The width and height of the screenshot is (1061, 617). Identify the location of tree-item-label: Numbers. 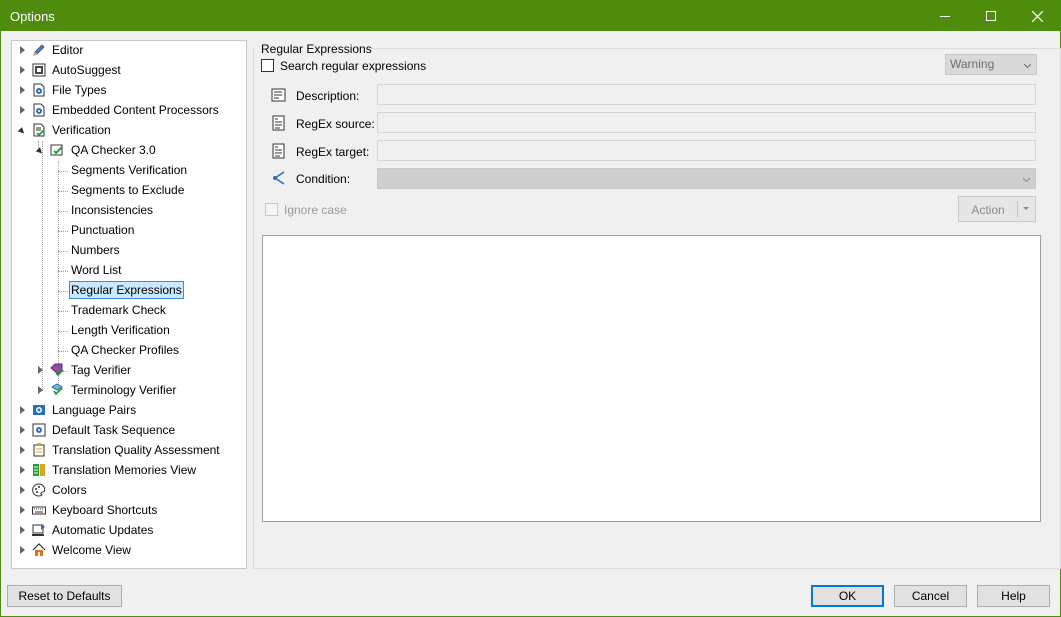
(95, 250).